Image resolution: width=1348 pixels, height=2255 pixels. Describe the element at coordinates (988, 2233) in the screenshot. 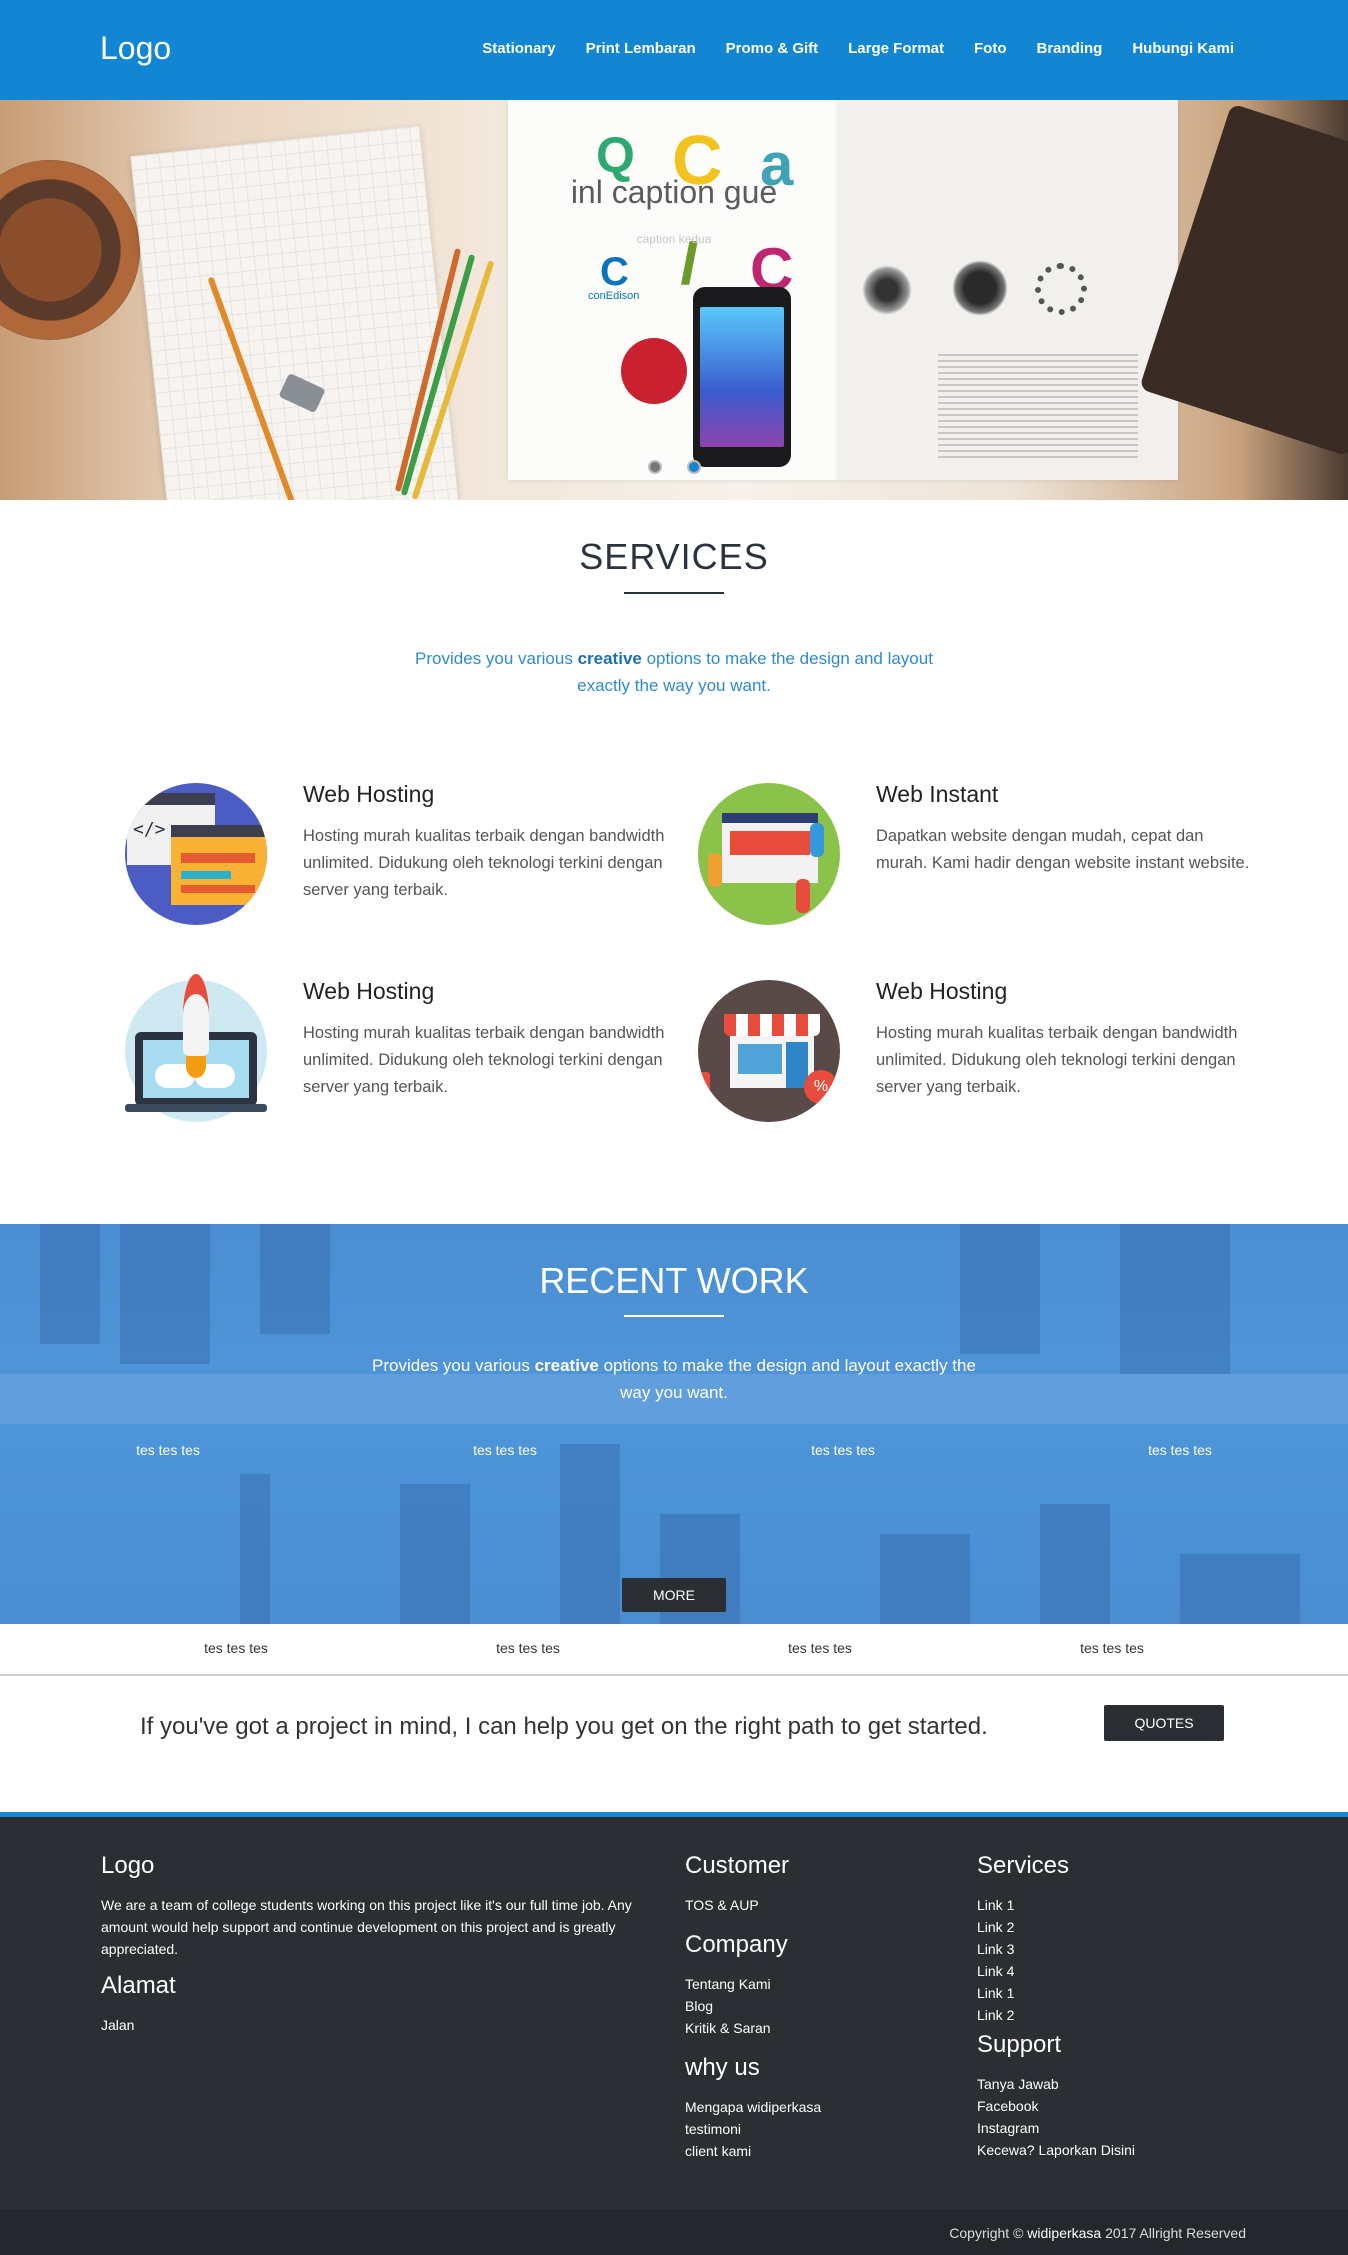

I see `copyright-prefix: Copyright ©` at that location.